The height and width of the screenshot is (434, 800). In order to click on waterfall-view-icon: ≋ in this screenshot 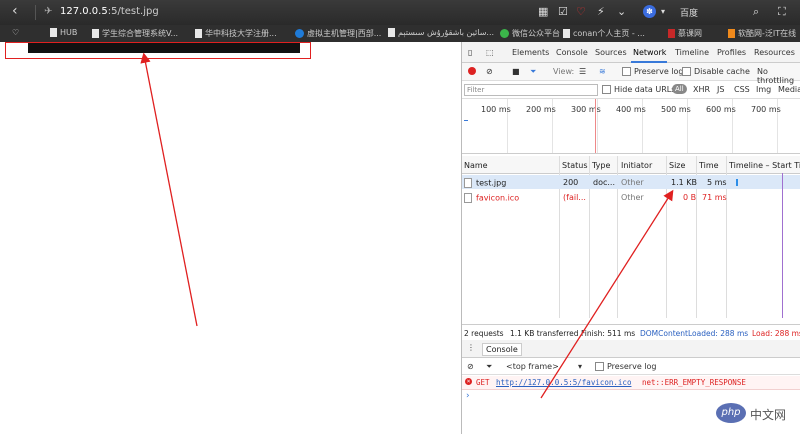, I will do `click(602, 71)`.